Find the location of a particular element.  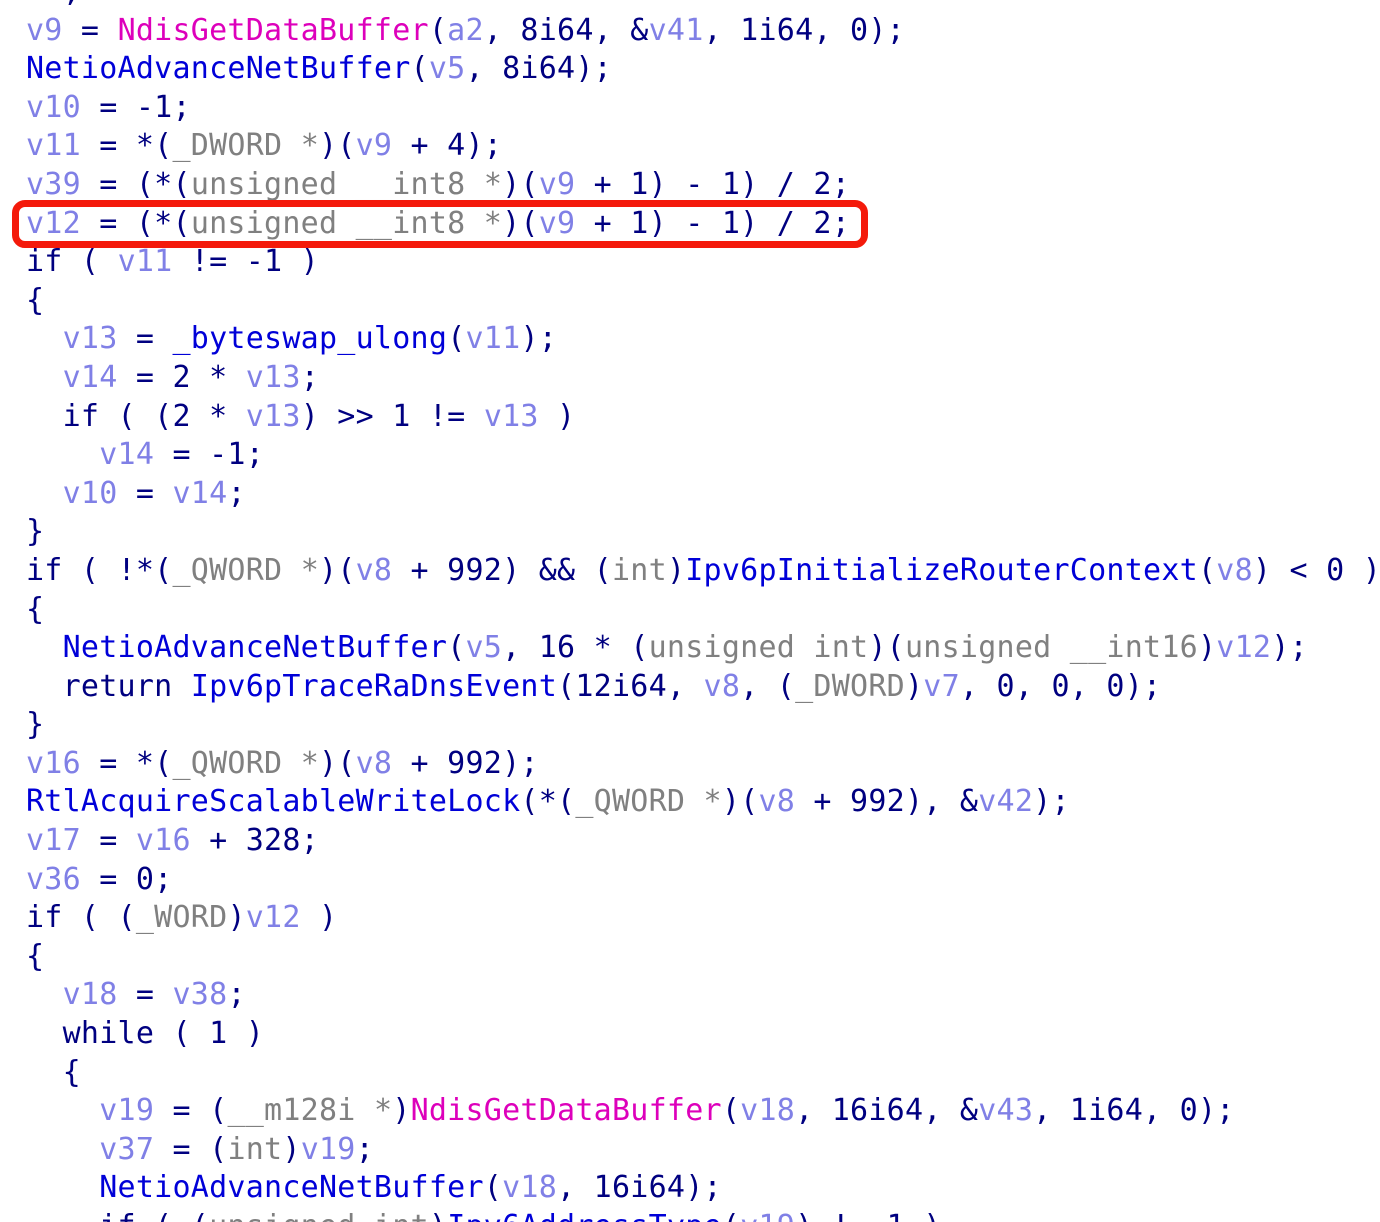

code-line: v18 = v38; is located at coordinates (703, 995).